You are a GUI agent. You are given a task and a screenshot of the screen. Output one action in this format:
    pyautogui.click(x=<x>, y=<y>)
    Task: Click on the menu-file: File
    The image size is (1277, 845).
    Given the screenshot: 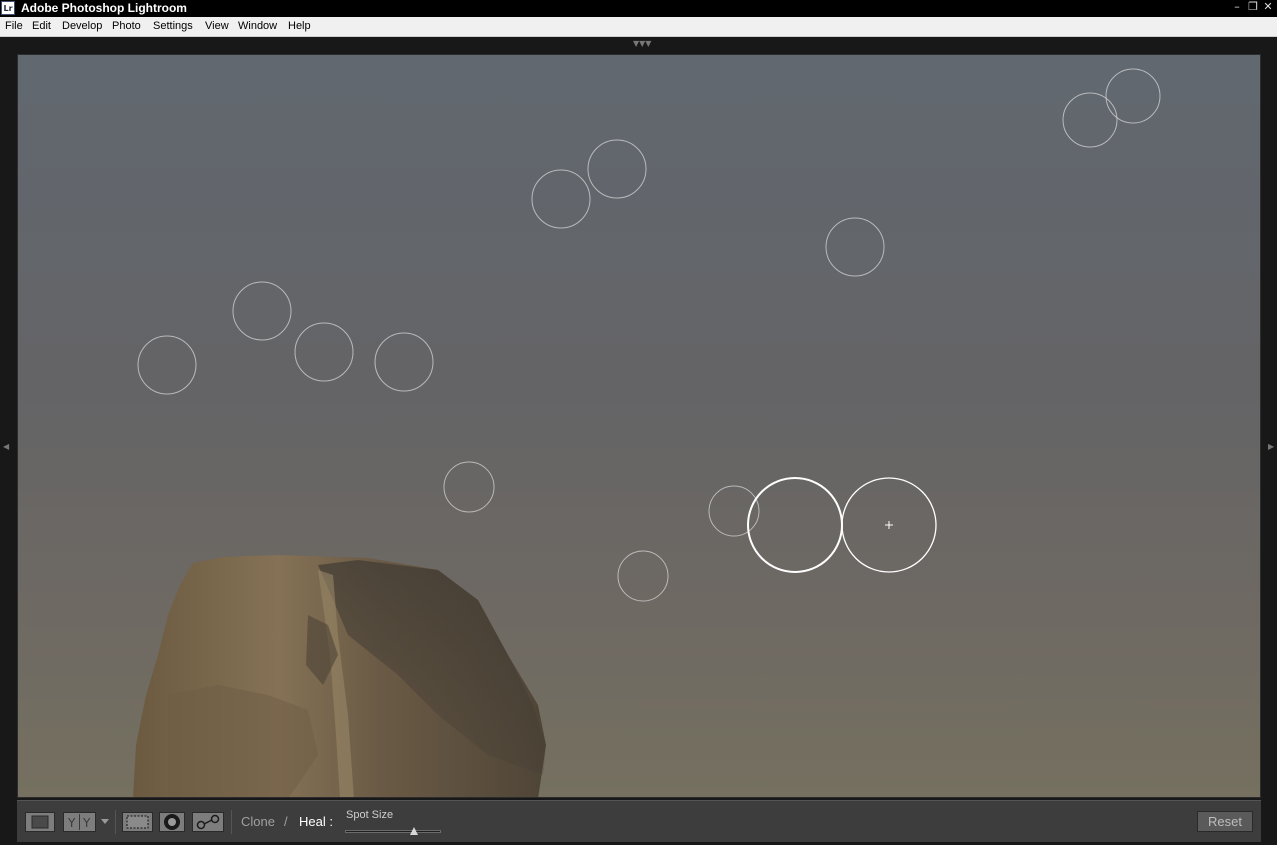 What is the action you would take?
    pyautogui.click(x=14, y=26)
    